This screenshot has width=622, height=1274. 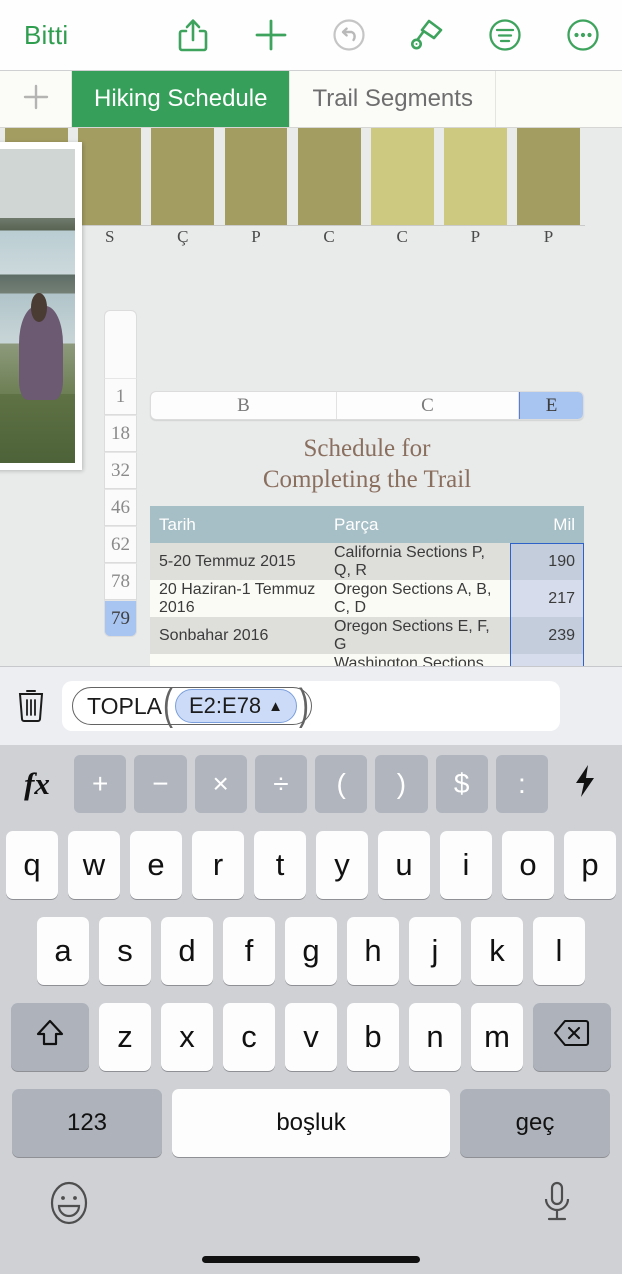 What do you see at coordinates (46, 35) in the screenshot?
I see `done-button: Bitti` at bounding box center [46, 35].